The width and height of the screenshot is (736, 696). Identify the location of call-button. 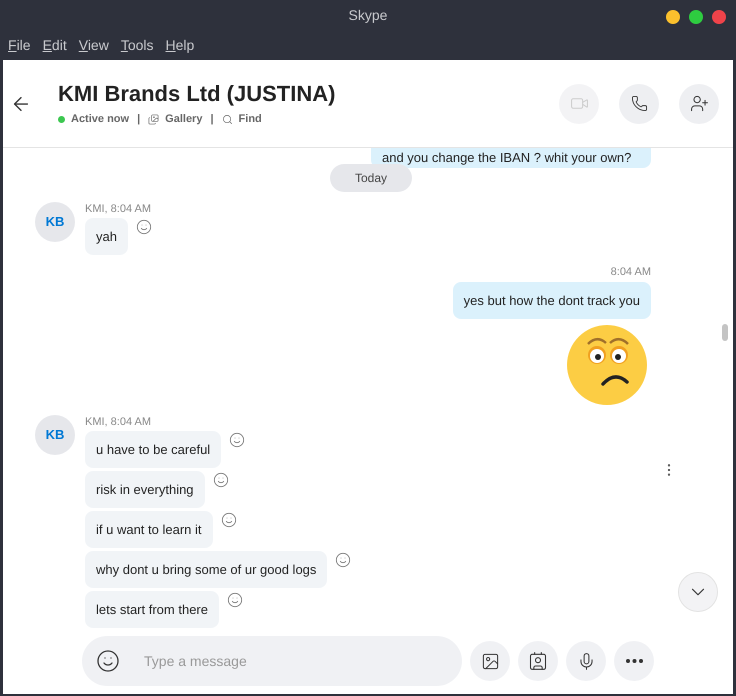
(639, 104).